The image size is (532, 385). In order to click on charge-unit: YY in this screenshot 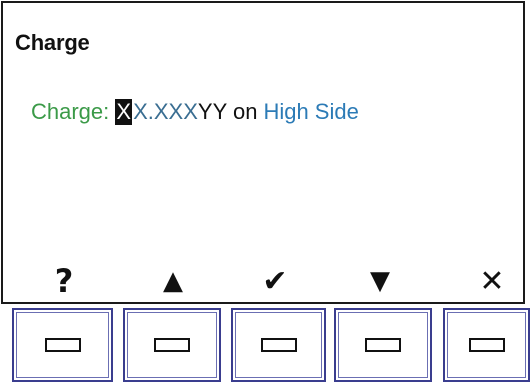, I will do `click(212, 111)`.